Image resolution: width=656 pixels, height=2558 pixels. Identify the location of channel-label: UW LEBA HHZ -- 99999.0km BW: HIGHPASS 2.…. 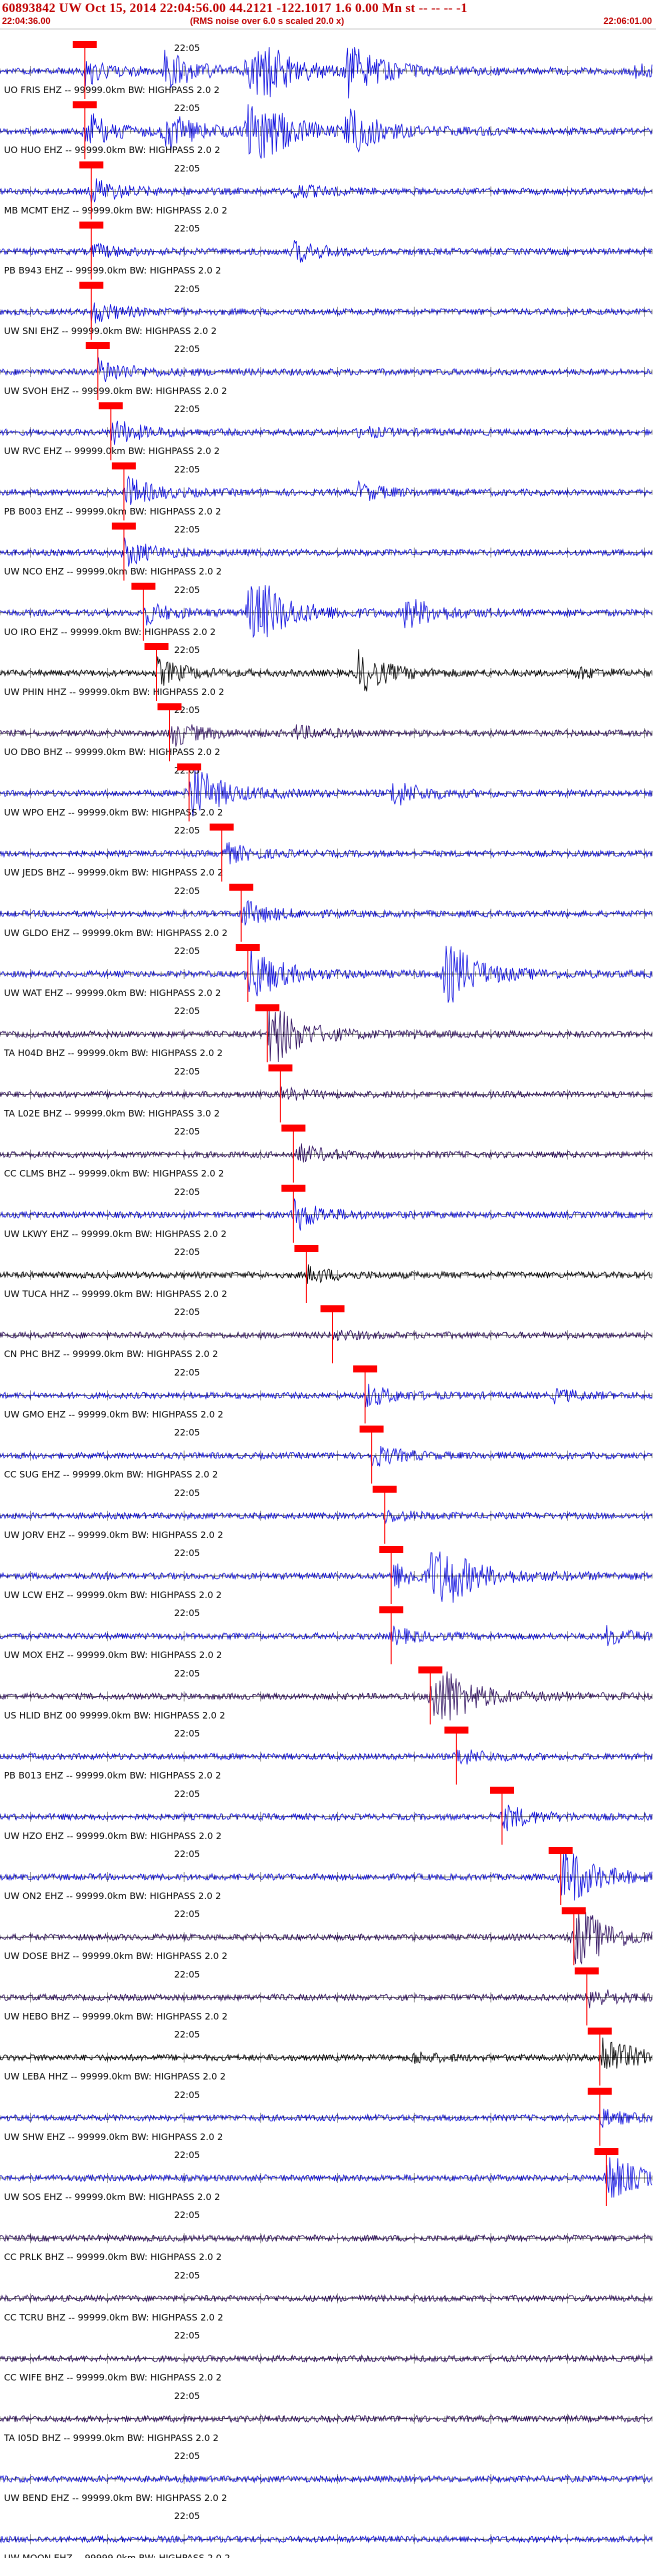
(115, 2078).